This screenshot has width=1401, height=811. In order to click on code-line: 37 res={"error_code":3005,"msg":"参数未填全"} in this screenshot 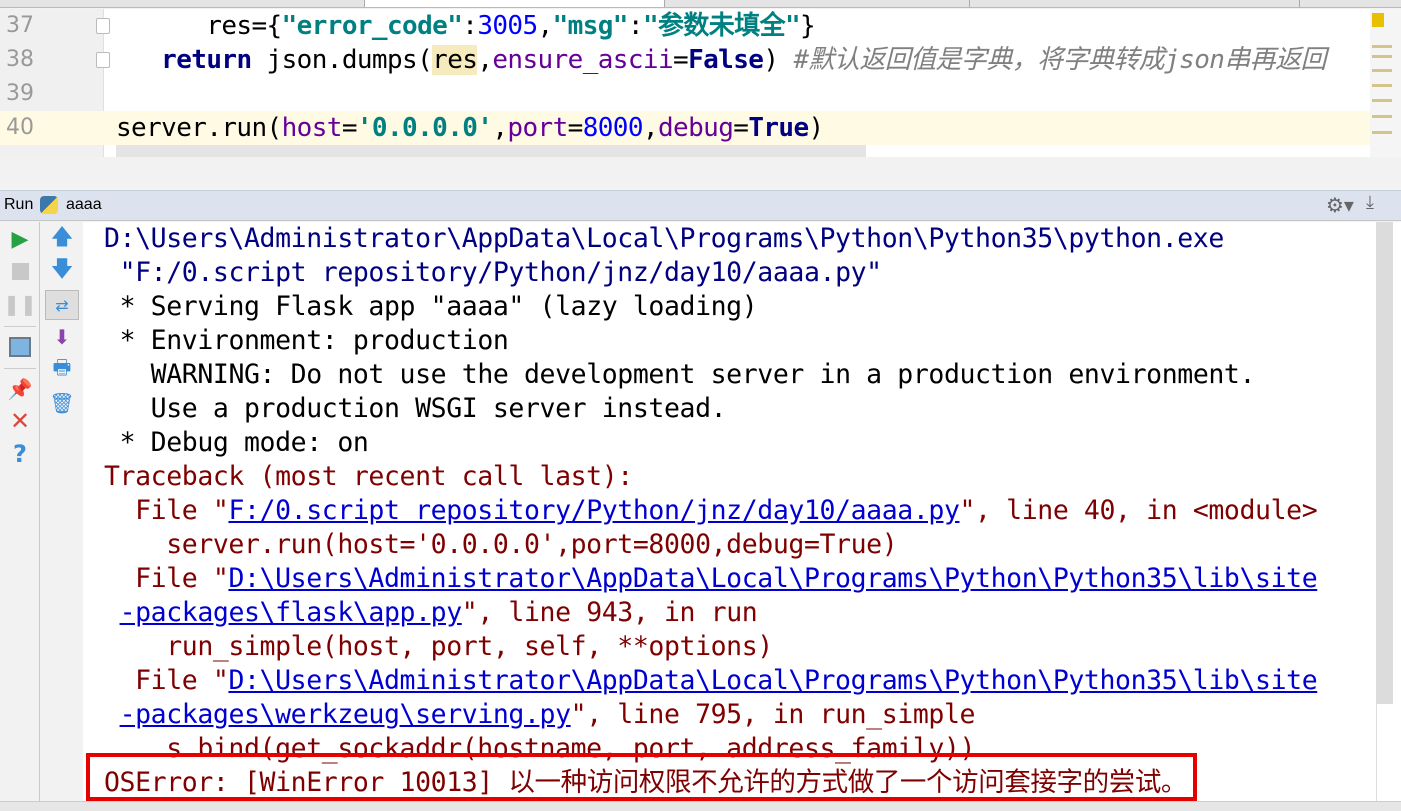, I will do `click(685, 26)`.